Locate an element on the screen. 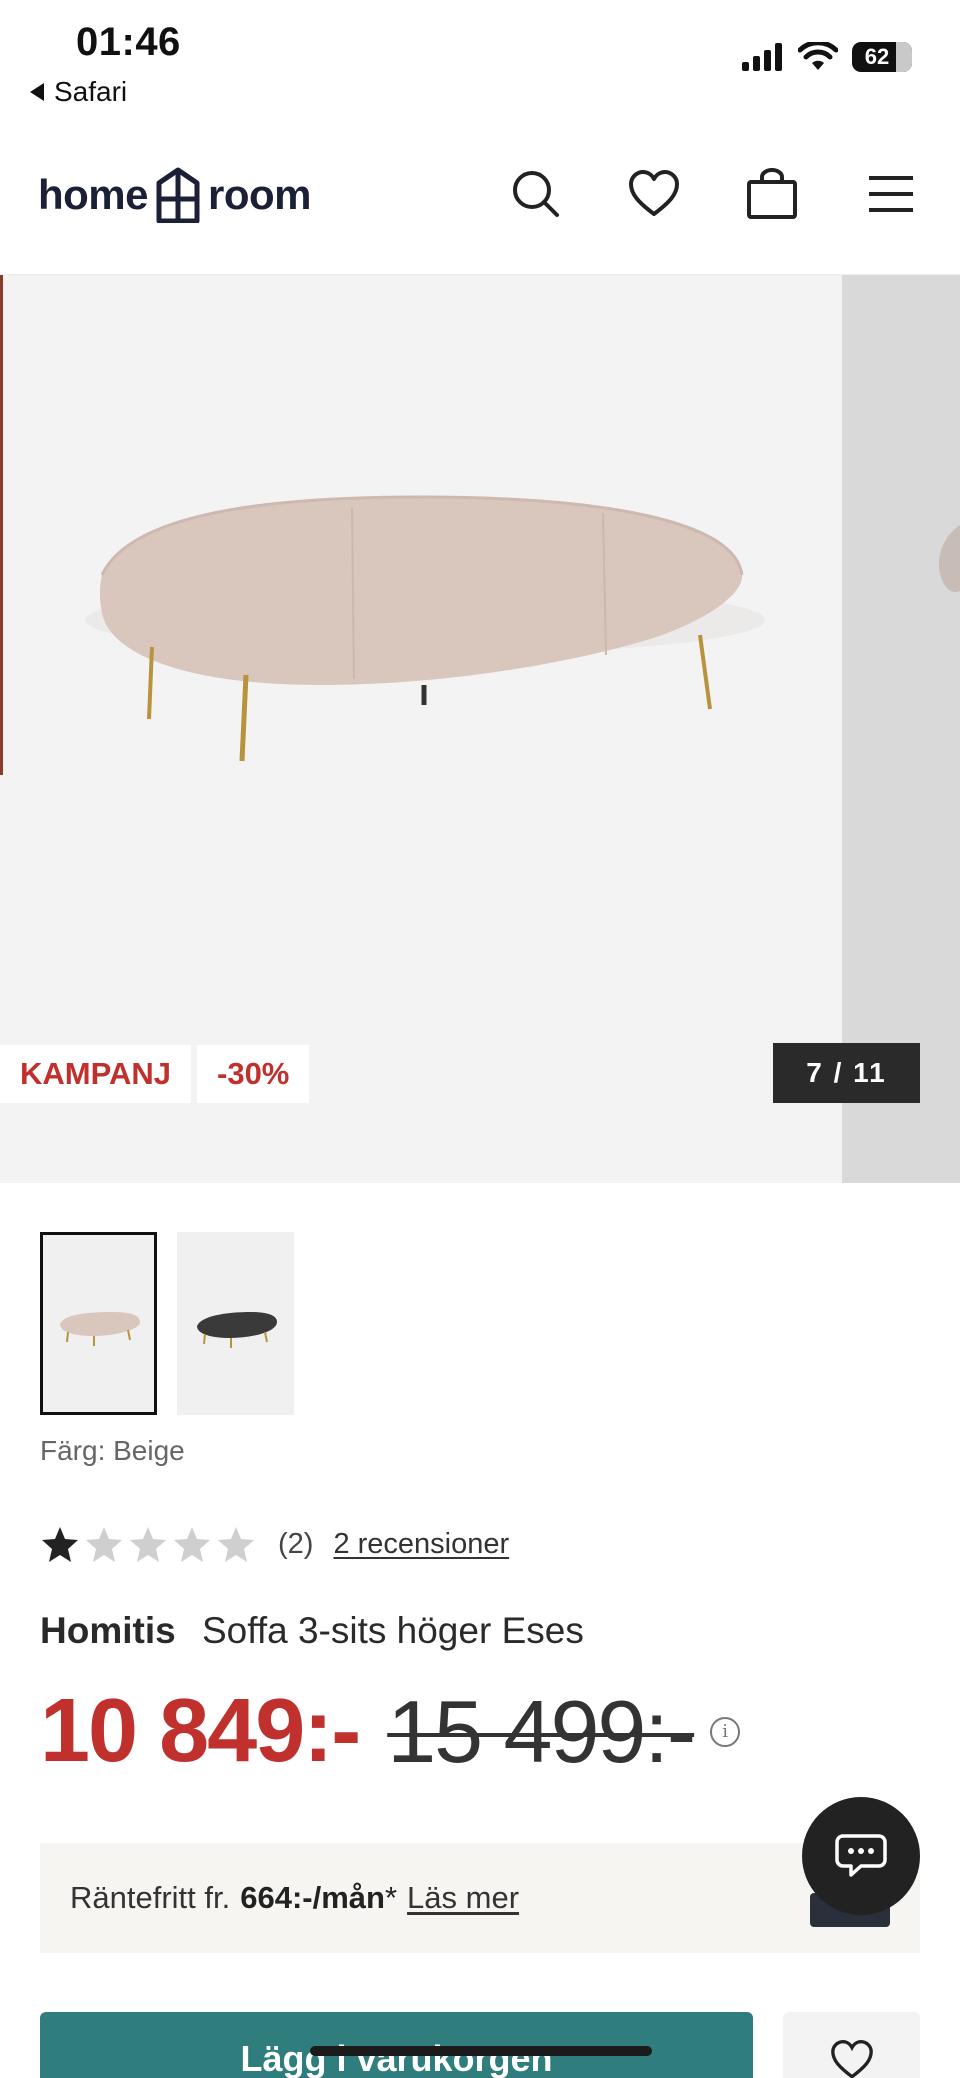  product-brand: Homitis is located at coordinates (108, 1630).